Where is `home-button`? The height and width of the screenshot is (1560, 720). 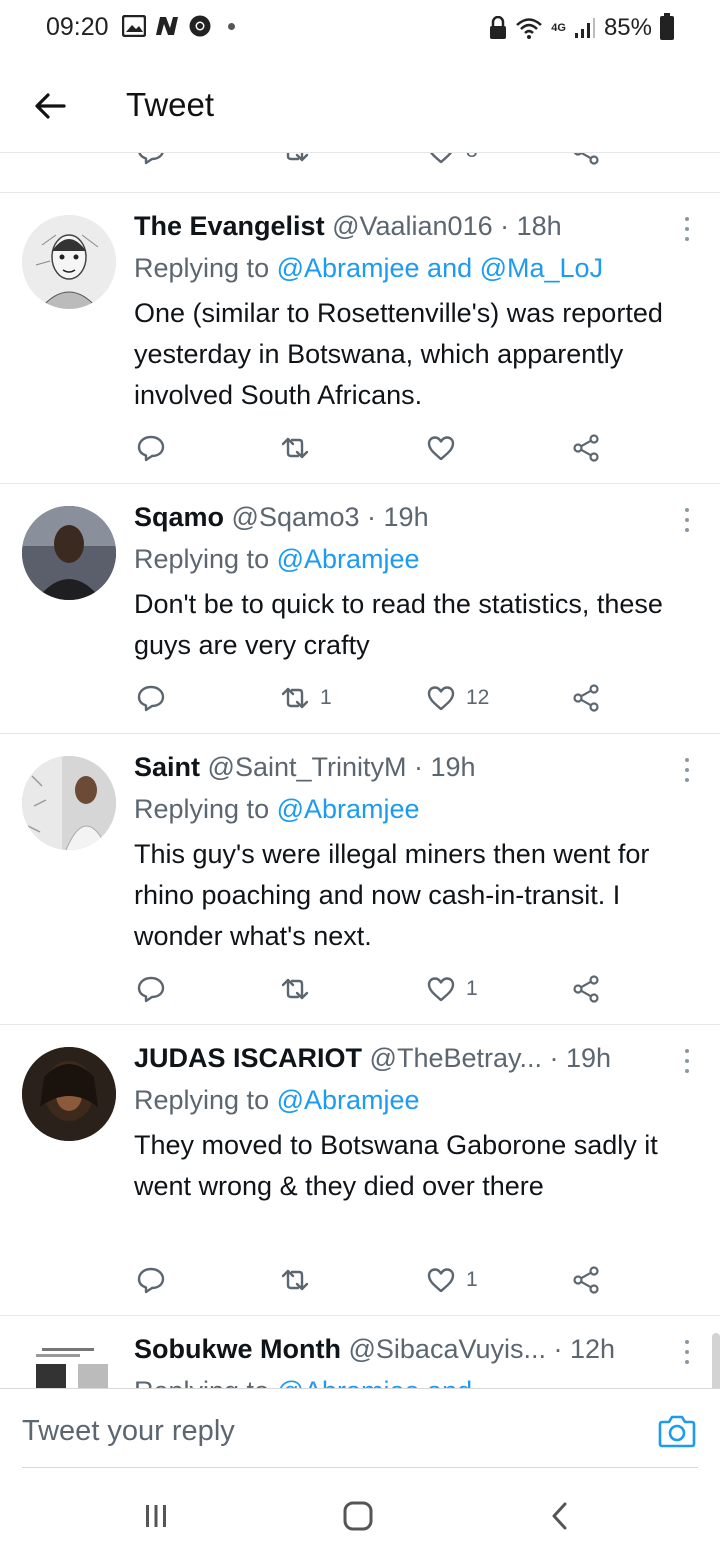
home-button is located at coordinates (358, 1516).